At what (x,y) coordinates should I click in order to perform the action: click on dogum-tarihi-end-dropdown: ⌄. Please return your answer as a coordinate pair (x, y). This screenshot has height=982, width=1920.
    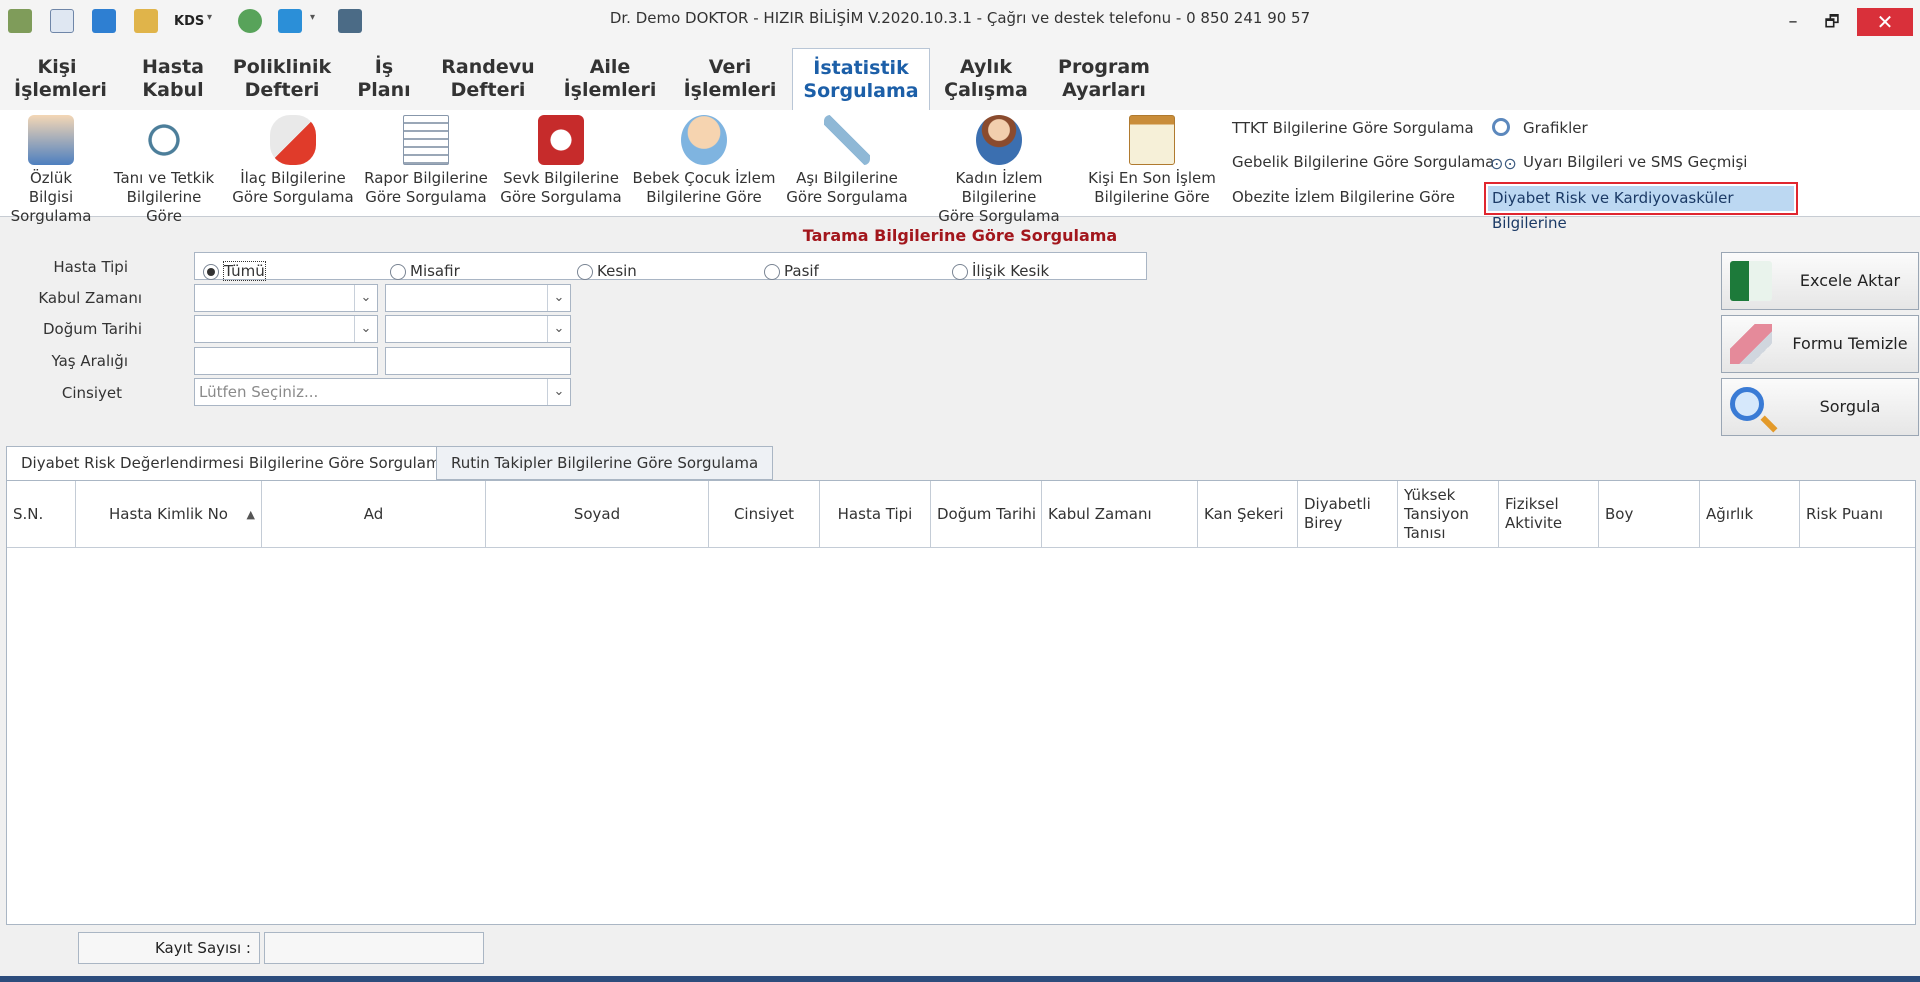
    Looking at the image, I should click on (478, 329).